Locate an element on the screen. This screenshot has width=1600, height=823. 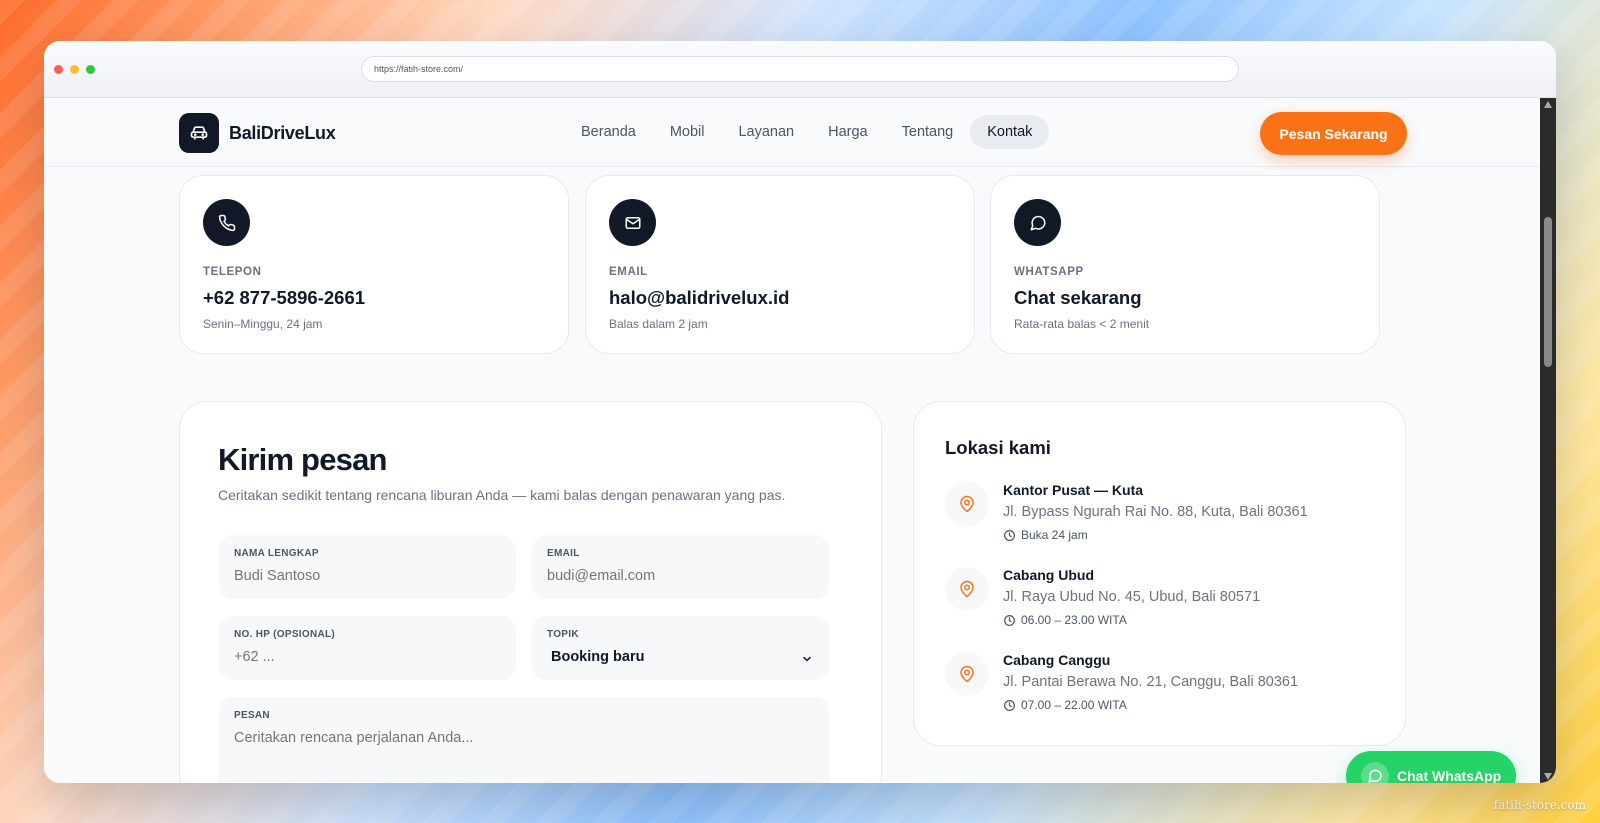
nav-item-mobil: Mobil is located at coordinates (687, 132).